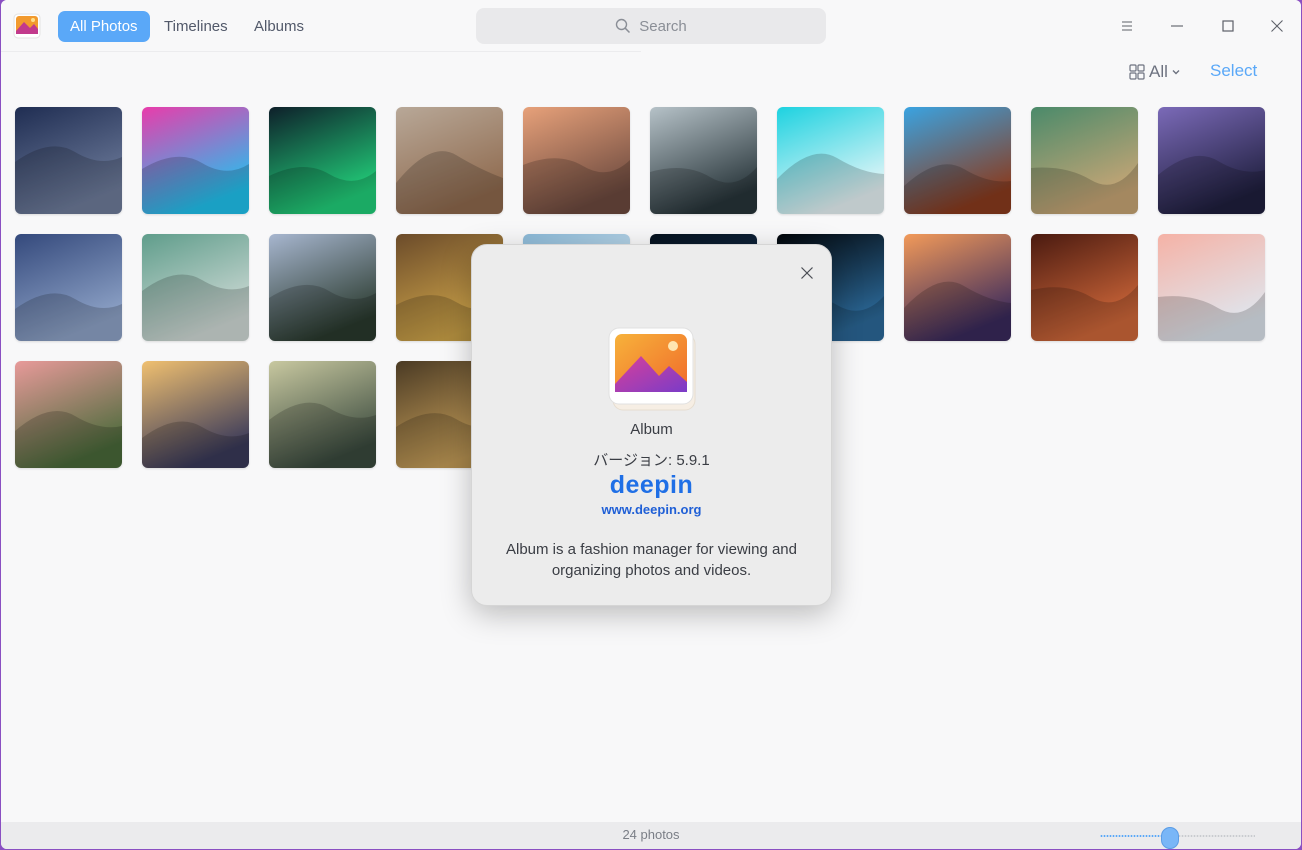  Describe the element at coordinates (279, 26) in the screenshot. I see `tab-albums: Albums` at that location.